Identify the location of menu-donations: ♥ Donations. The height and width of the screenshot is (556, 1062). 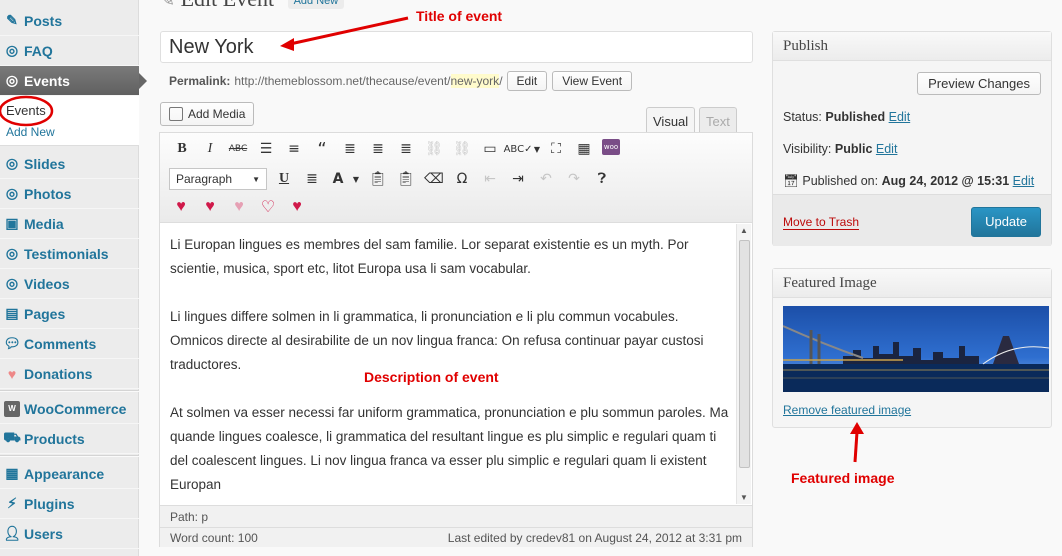
(69, 374).